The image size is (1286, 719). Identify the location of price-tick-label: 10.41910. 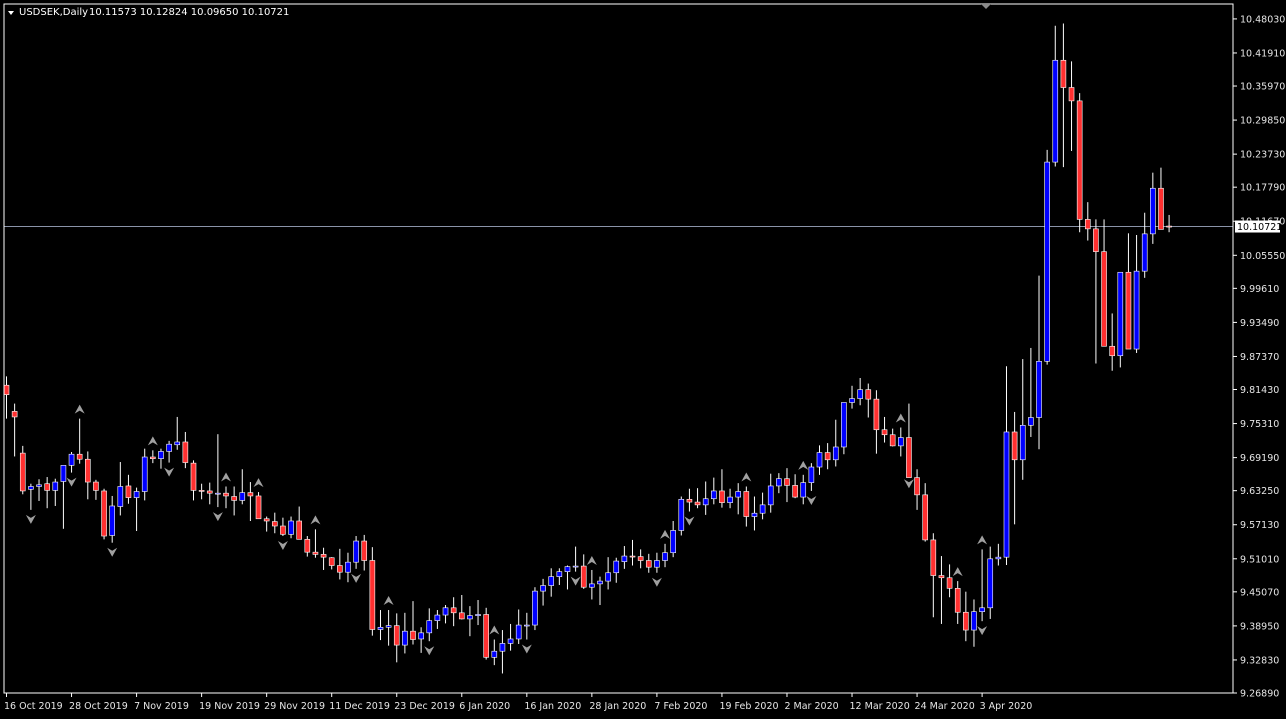
(1262, 53).